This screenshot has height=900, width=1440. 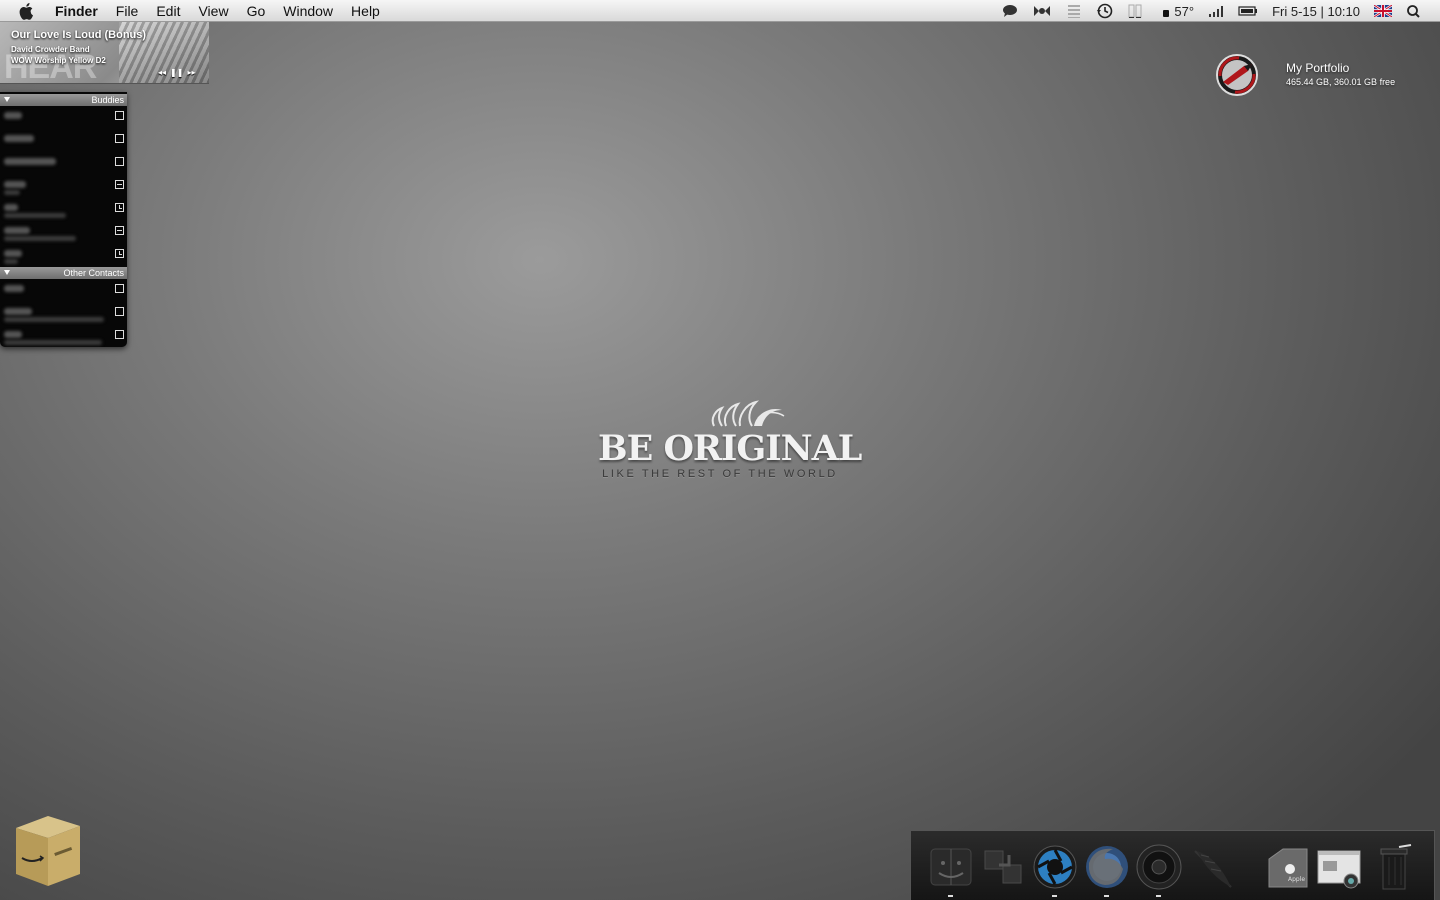 What do you see at coordinates (1287, 867) in the screenshot?
I see `apple-folder-icon: Apple` at bounding box center [1287, 867].